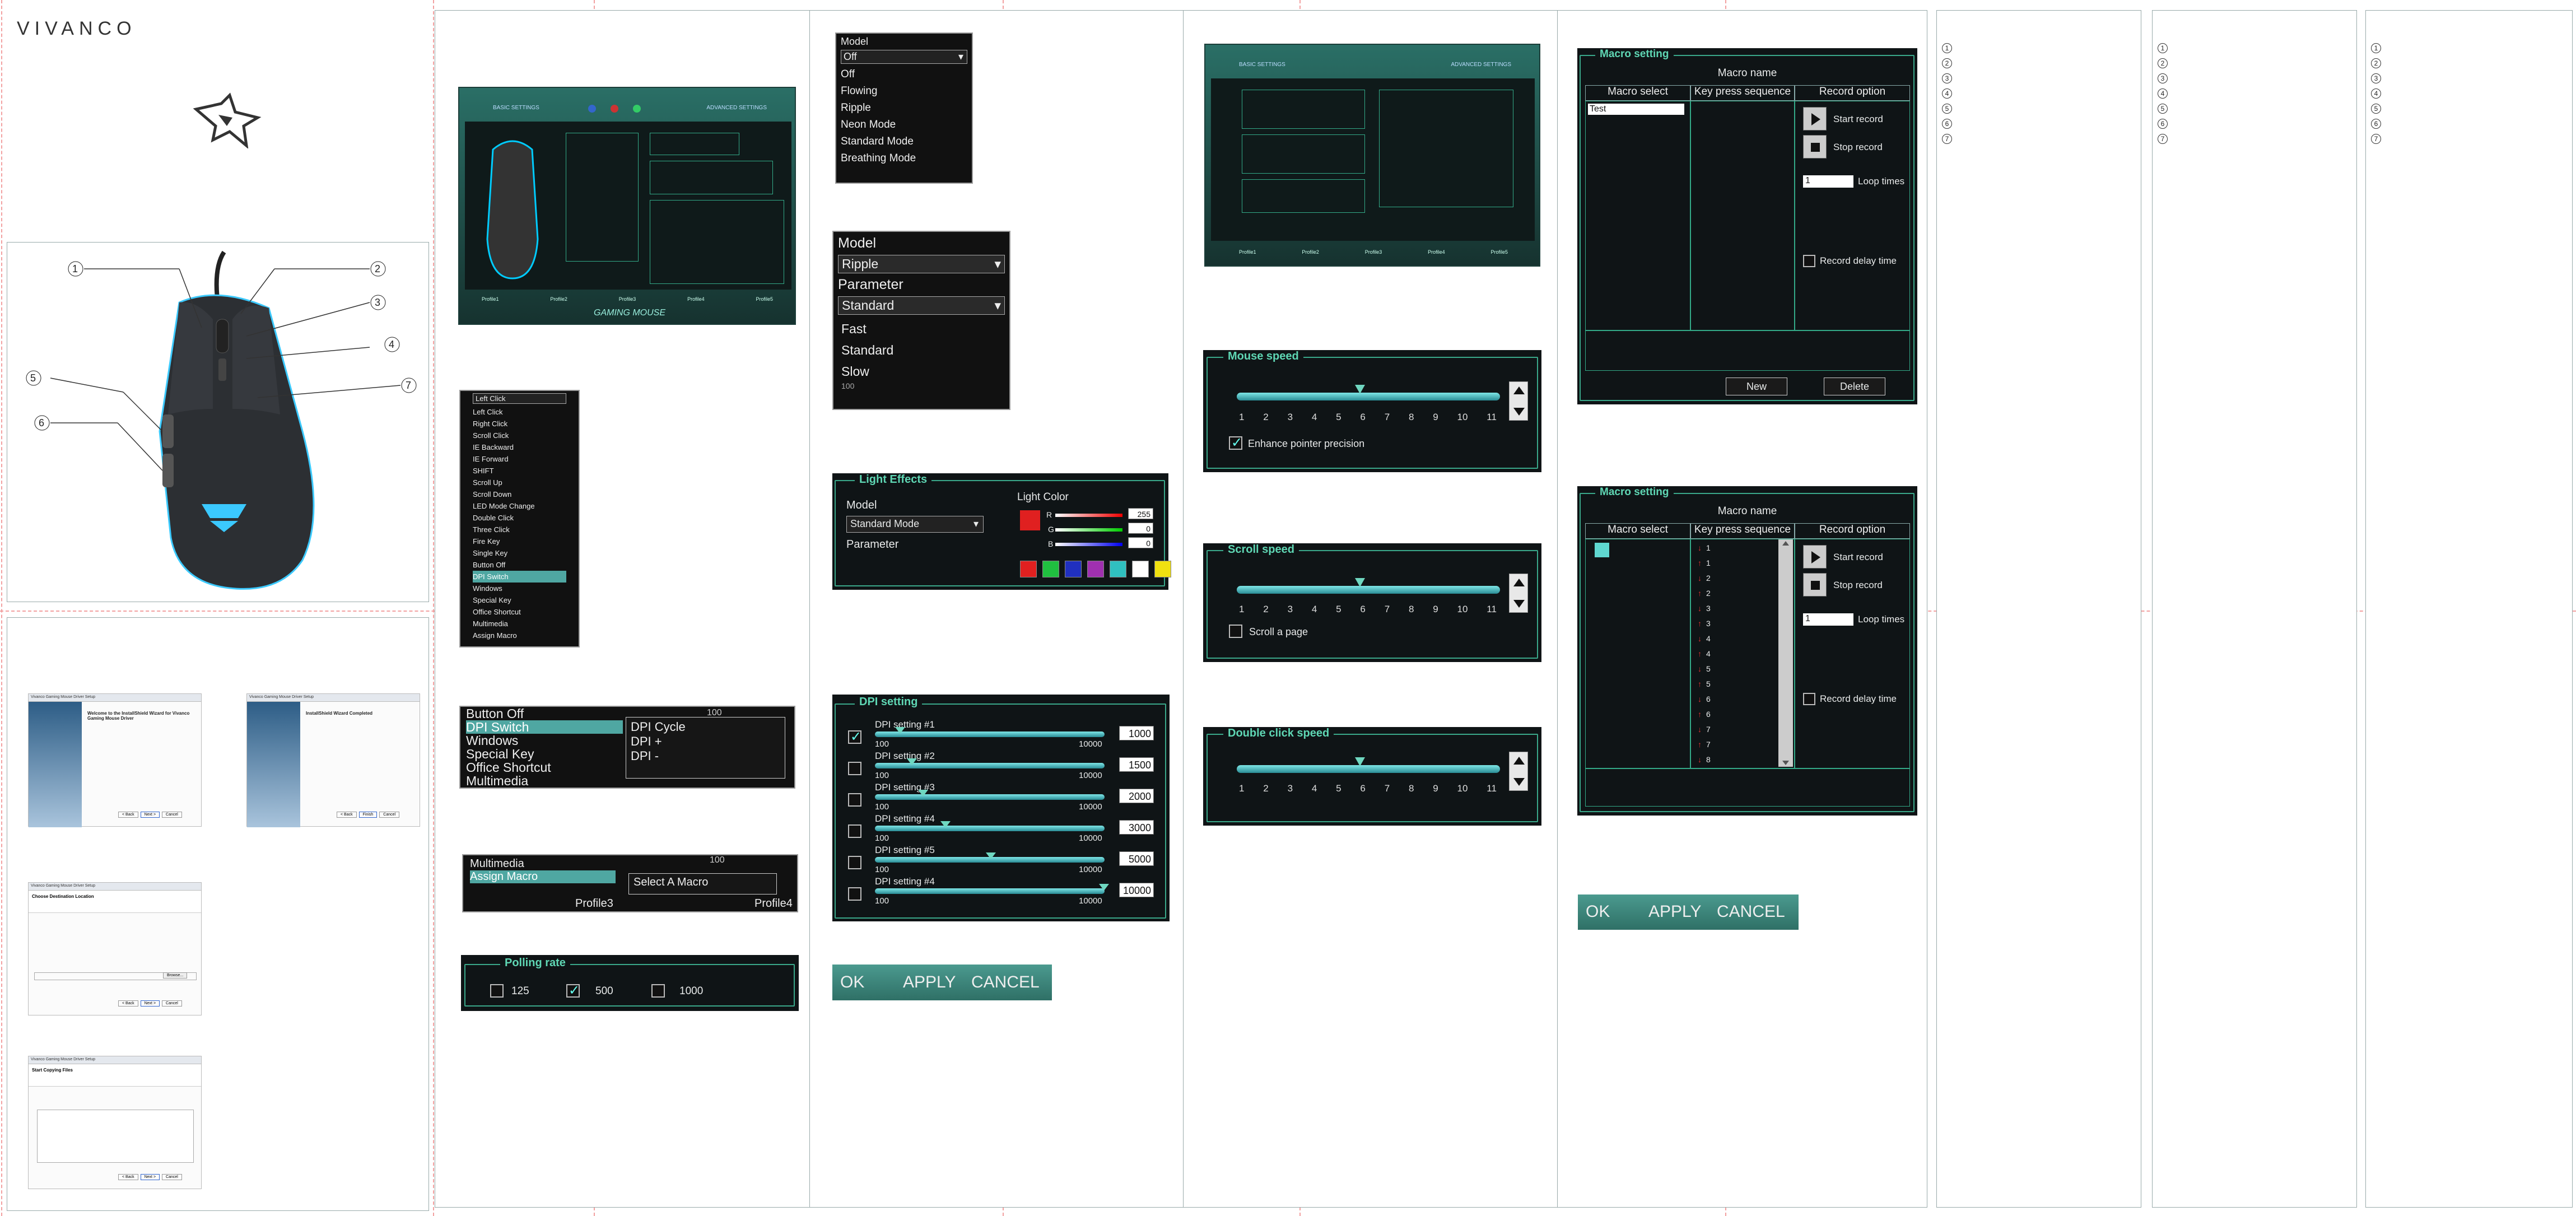 This screenshot has height=1216, width=2576. Describe the element at coordinates (543, 876) in the screenshot. I see `menu-item-assign-macro: Assign Macro` at that location.